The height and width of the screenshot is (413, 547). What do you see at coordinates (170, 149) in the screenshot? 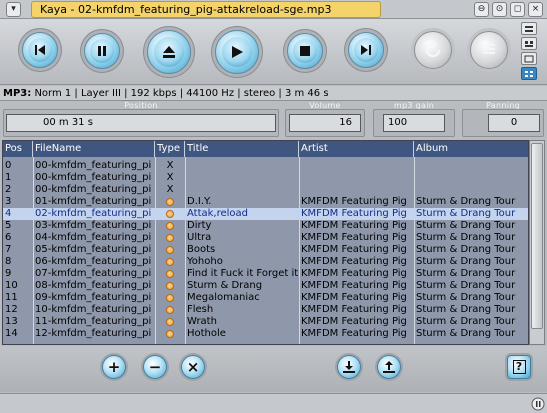
I see `column-header-type: Type` at bounding box center [170, 149].